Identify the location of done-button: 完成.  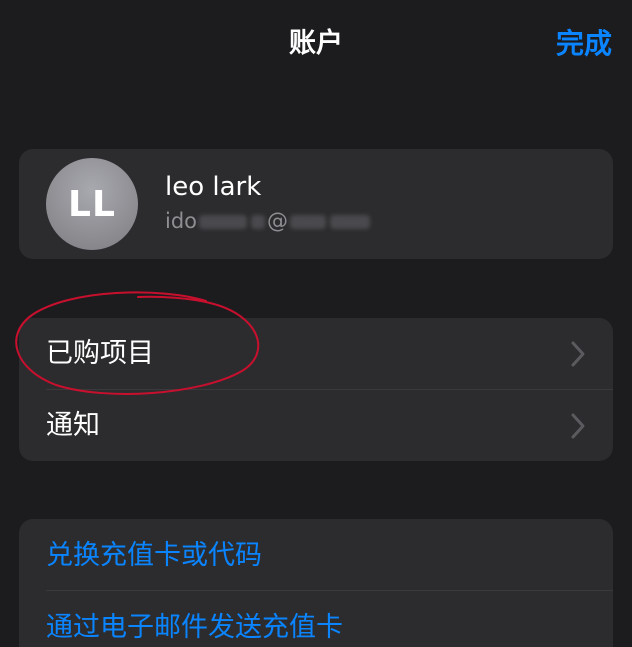
(584, 44).